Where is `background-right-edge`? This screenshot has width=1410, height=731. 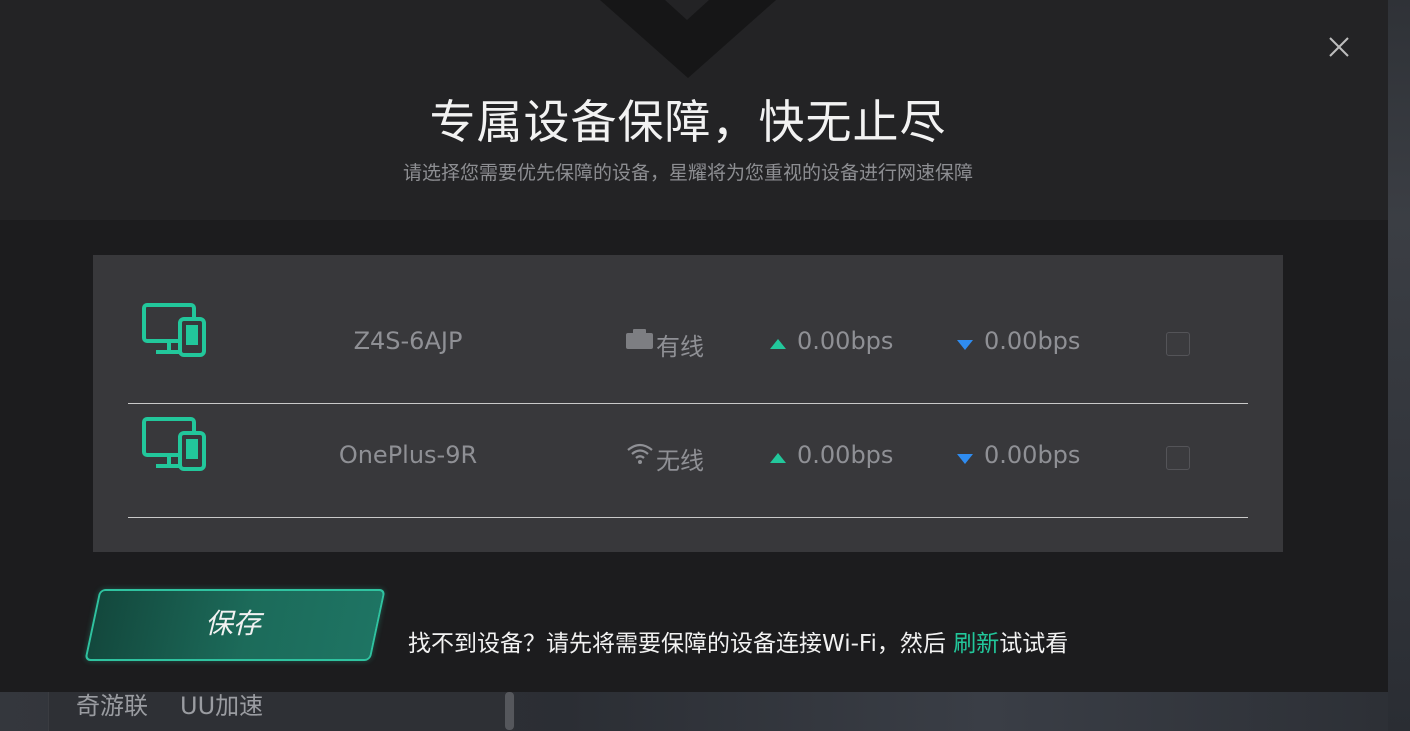 background-right-edge is located at coordinates (1399, 365).